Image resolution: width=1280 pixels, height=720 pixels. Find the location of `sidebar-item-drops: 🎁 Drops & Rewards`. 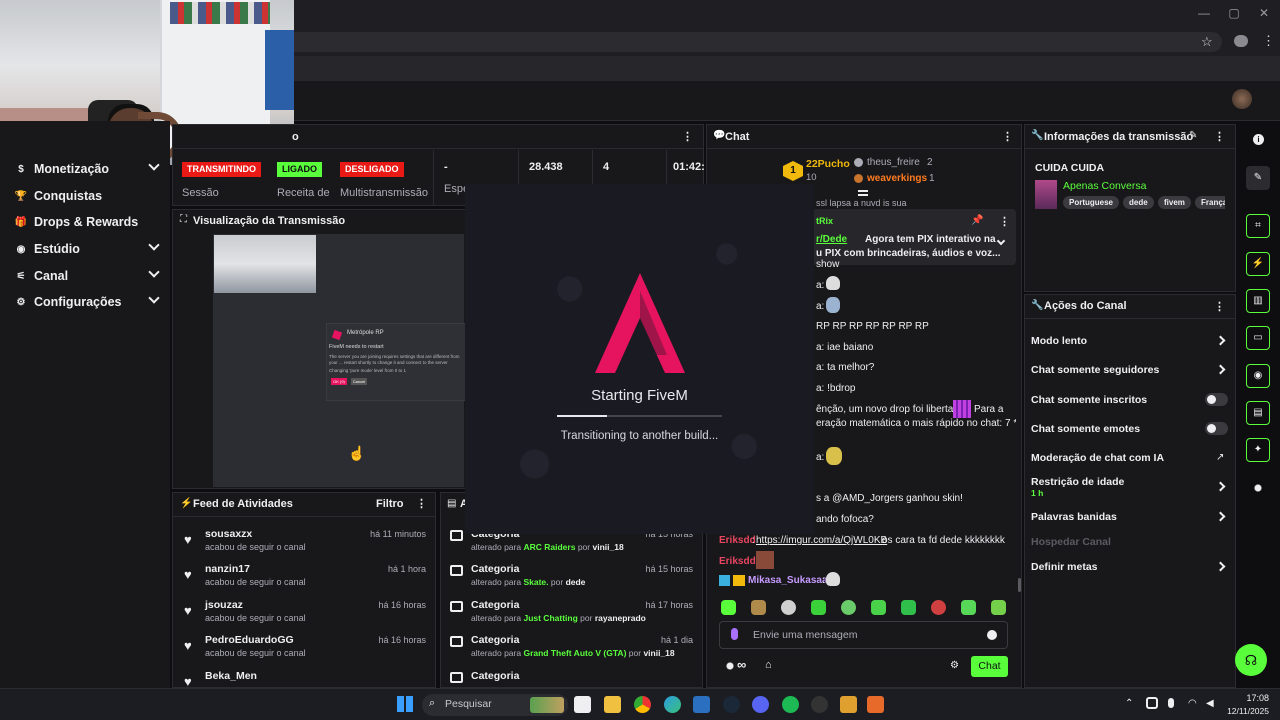

sidebar-item-drops: 🎁 Drops & Rewards is located at coordinates (85, 222).